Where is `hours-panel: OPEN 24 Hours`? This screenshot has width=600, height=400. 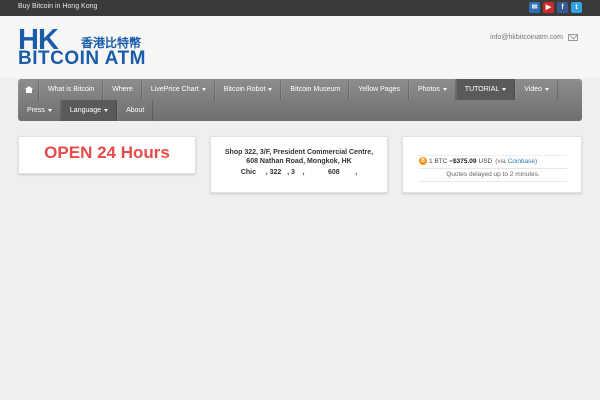 hours-panel: OPEN 24 Hours is located at coordinates (107, 155).